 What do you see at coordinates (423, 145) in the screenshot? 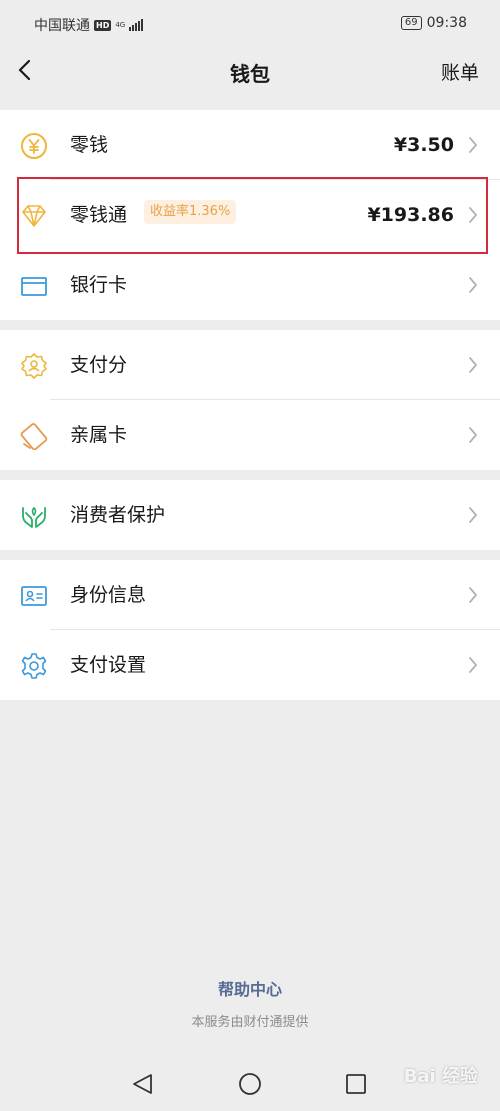
I see `wallet-item-value: ¥3.50` at bounding box center [423, 145].